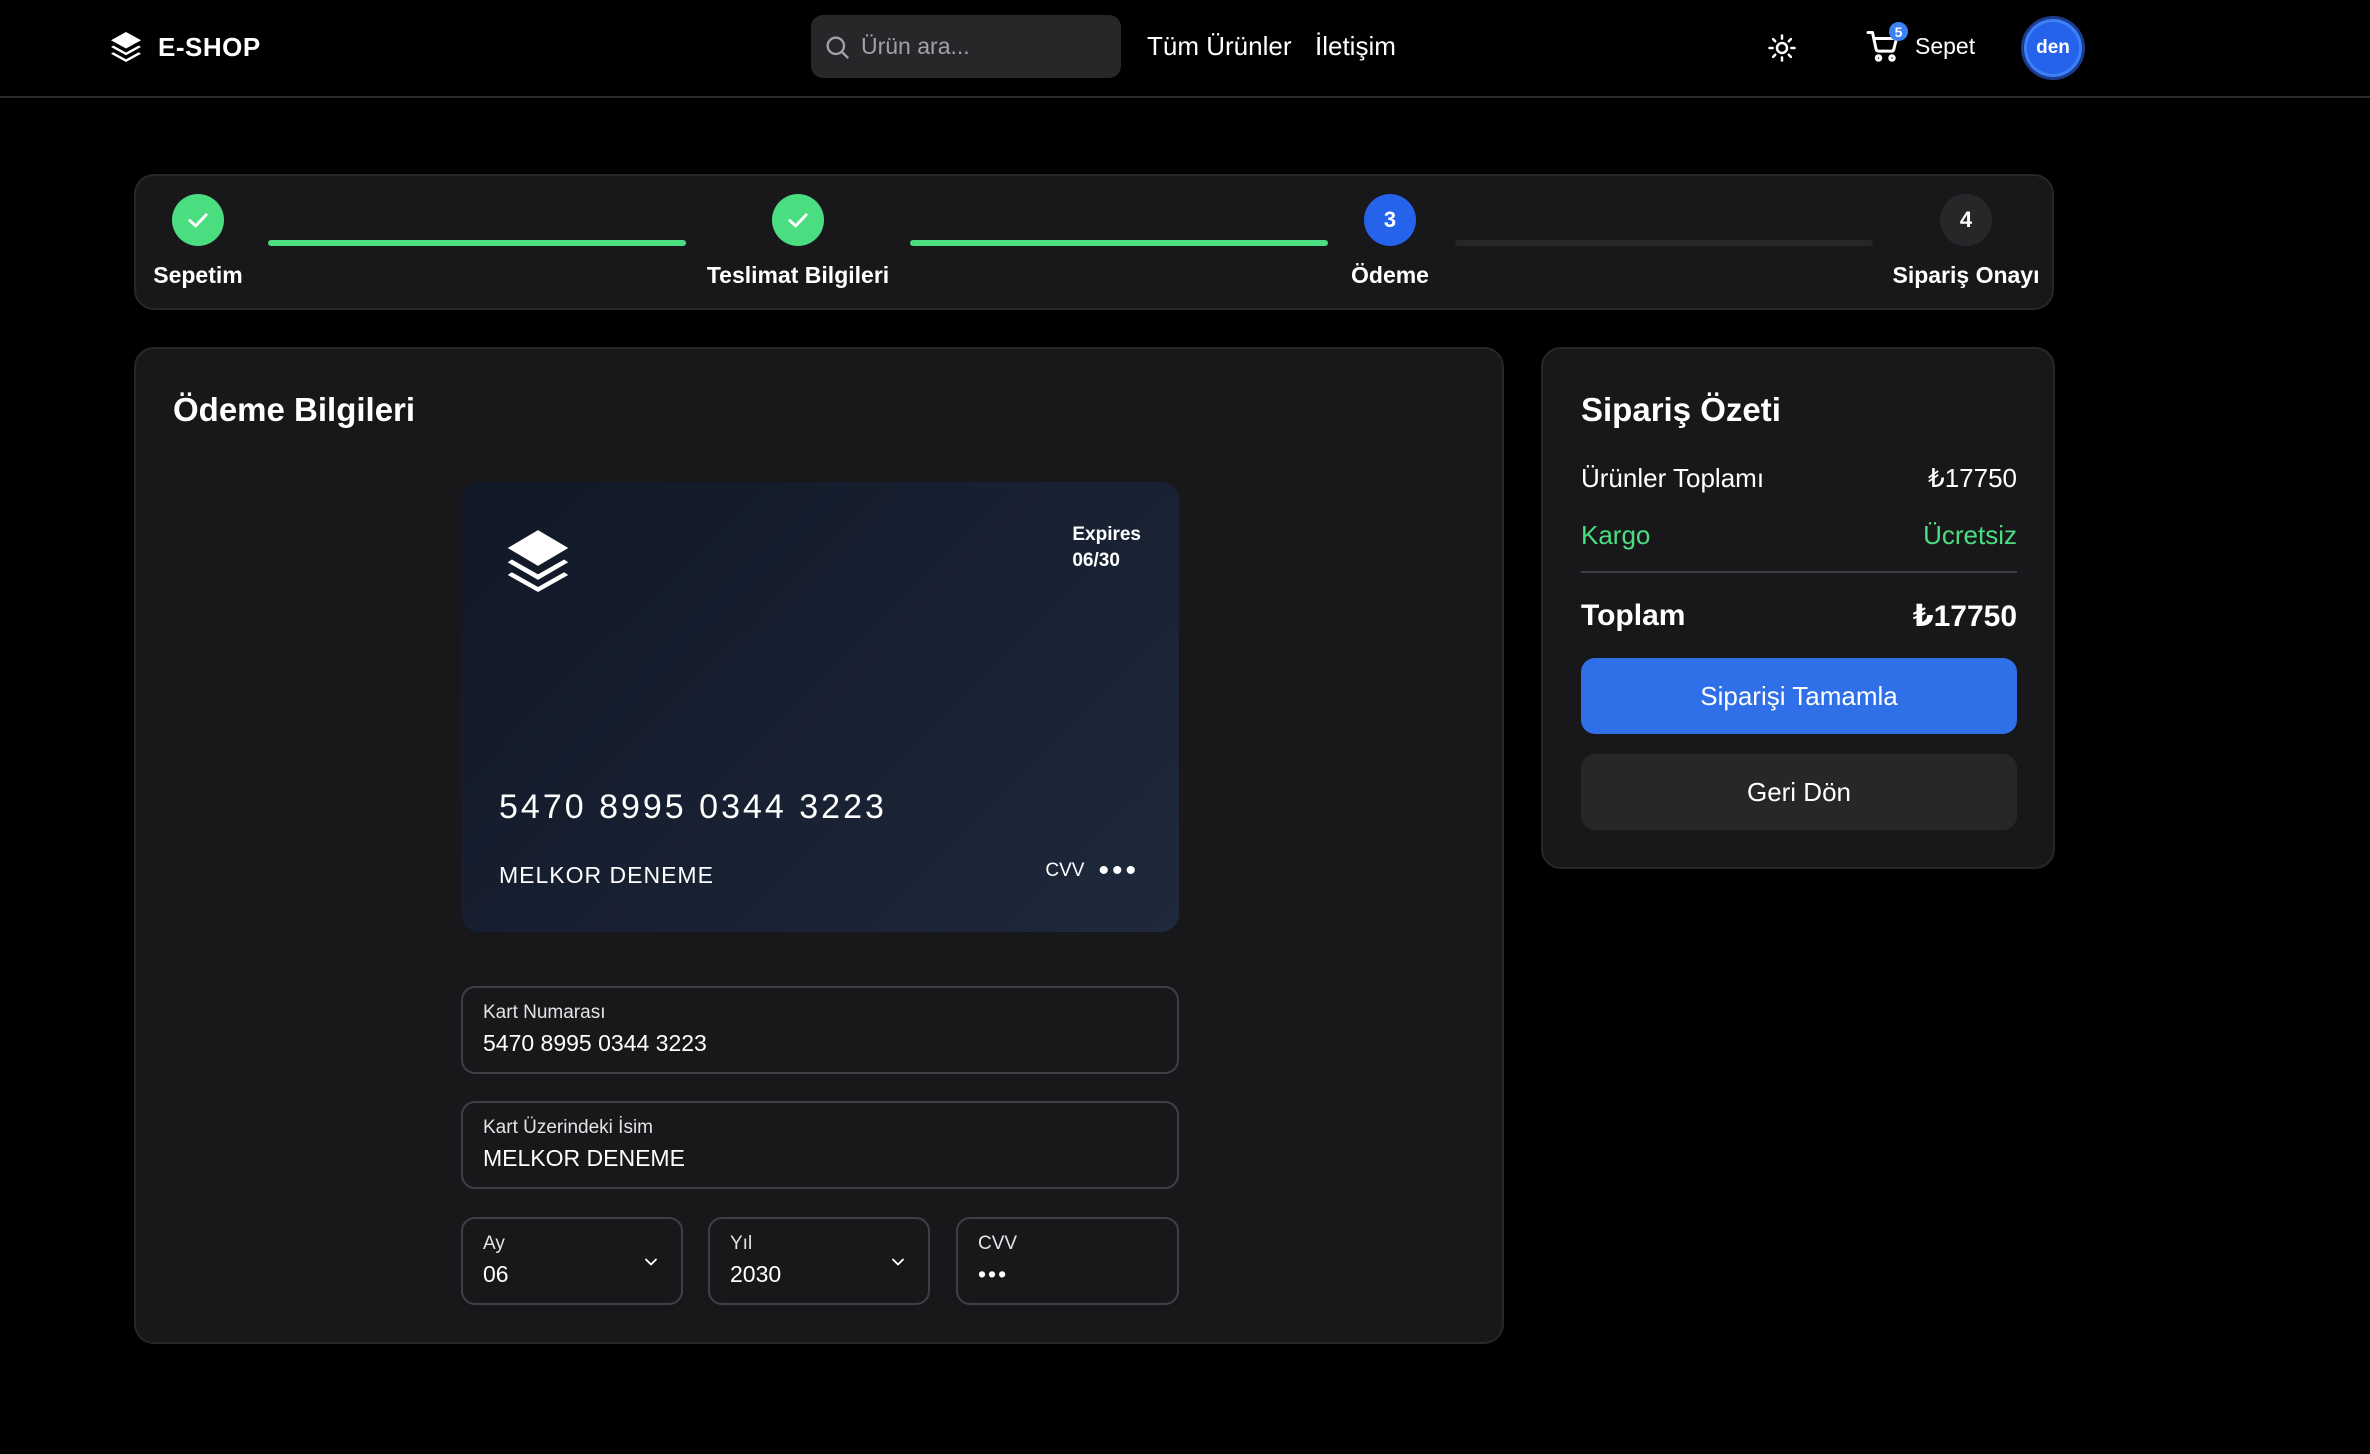 This screenshot has height=1454, width=2370. I want to click on step-confirmation: 4 Sipariş Onayı, so click(1966, 241).